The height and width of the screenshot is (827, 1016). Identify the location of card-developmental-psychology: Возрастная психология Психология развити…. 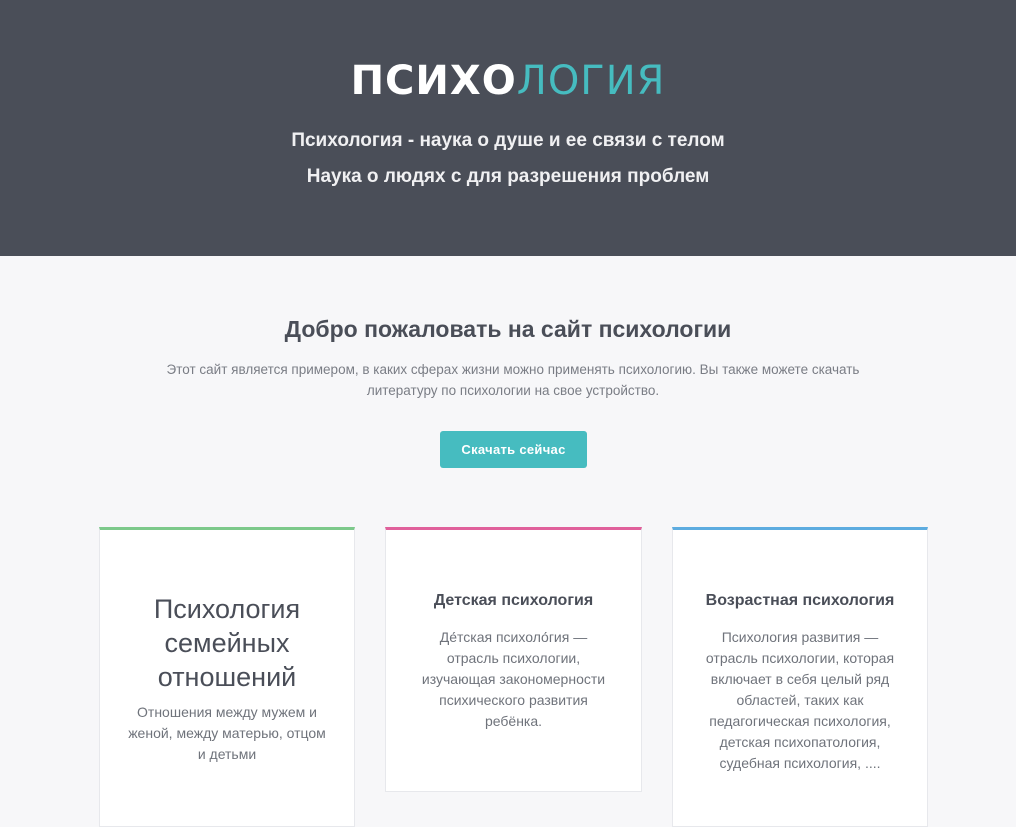
(800, 677).